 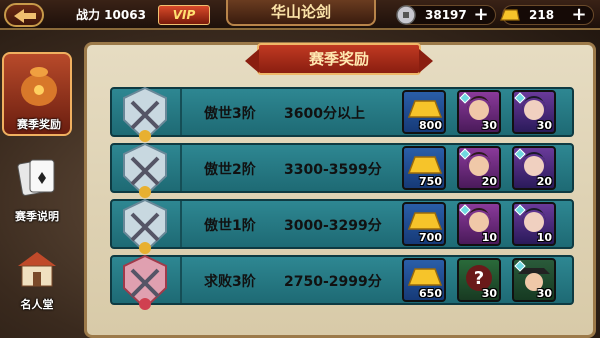 I want to click on gold-bar-icon, so click(x=510, y=15).